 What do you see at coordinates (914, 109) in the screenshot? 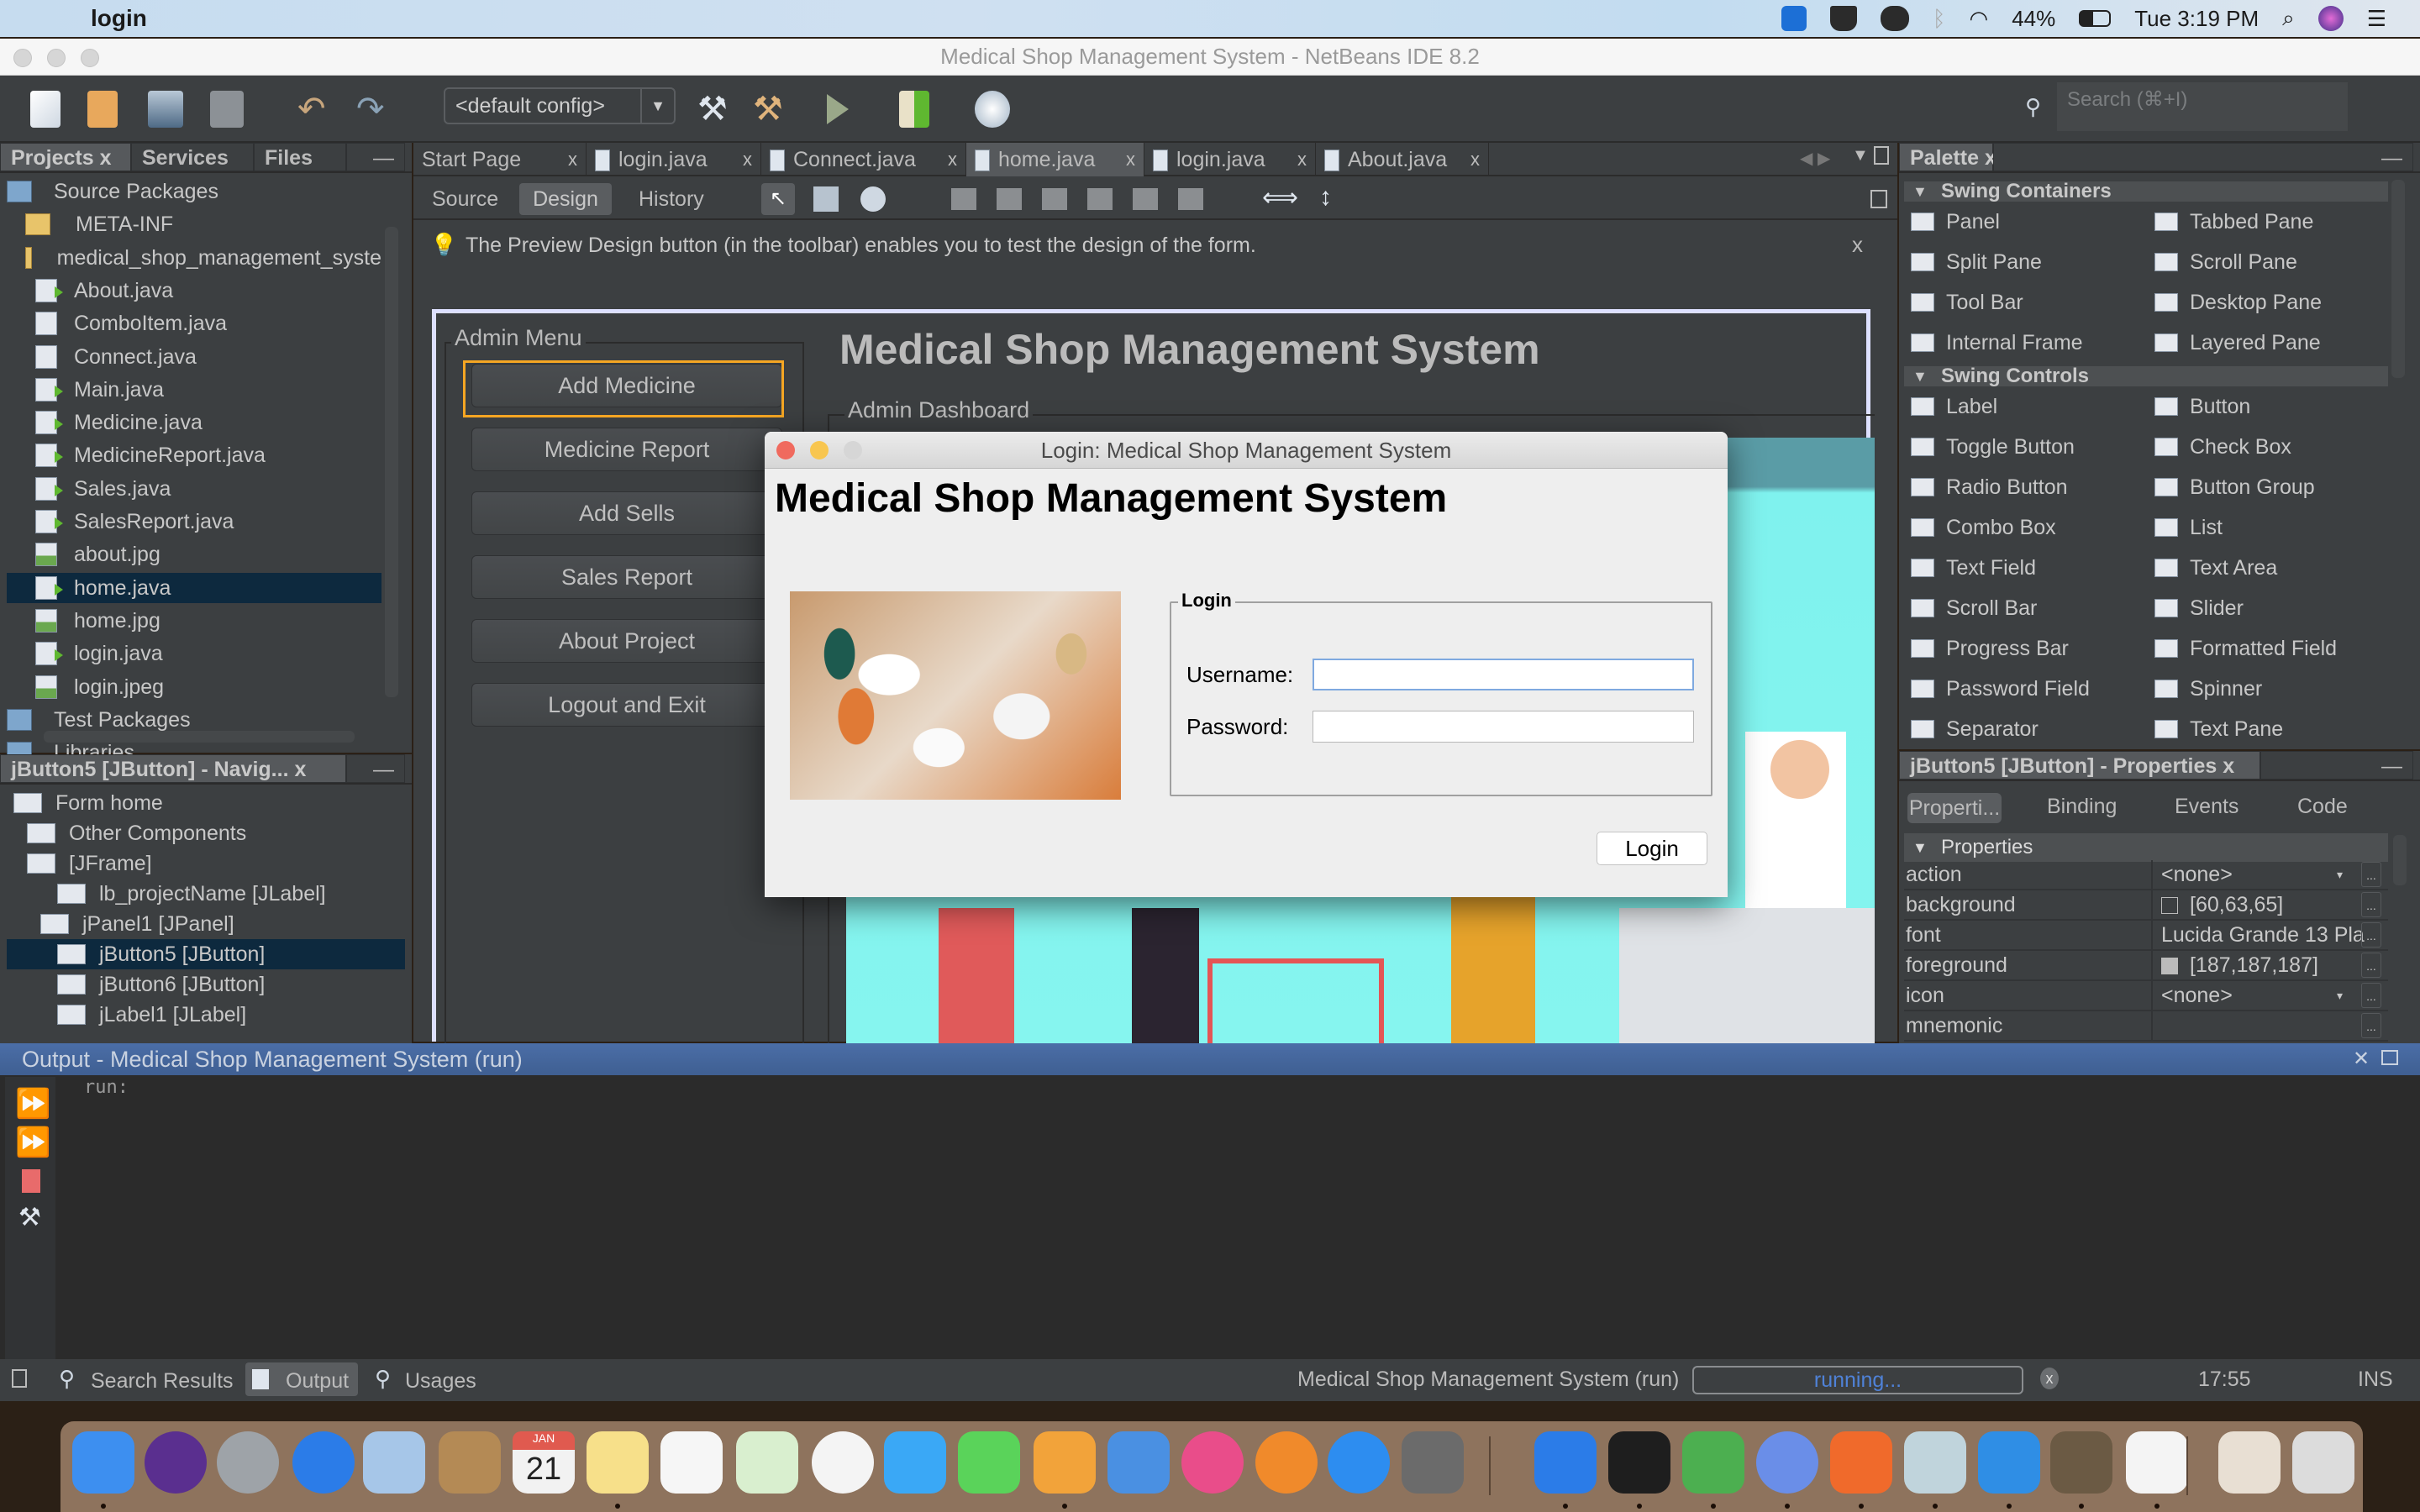
I see `debug-icon` at bounding box center [914, 109].